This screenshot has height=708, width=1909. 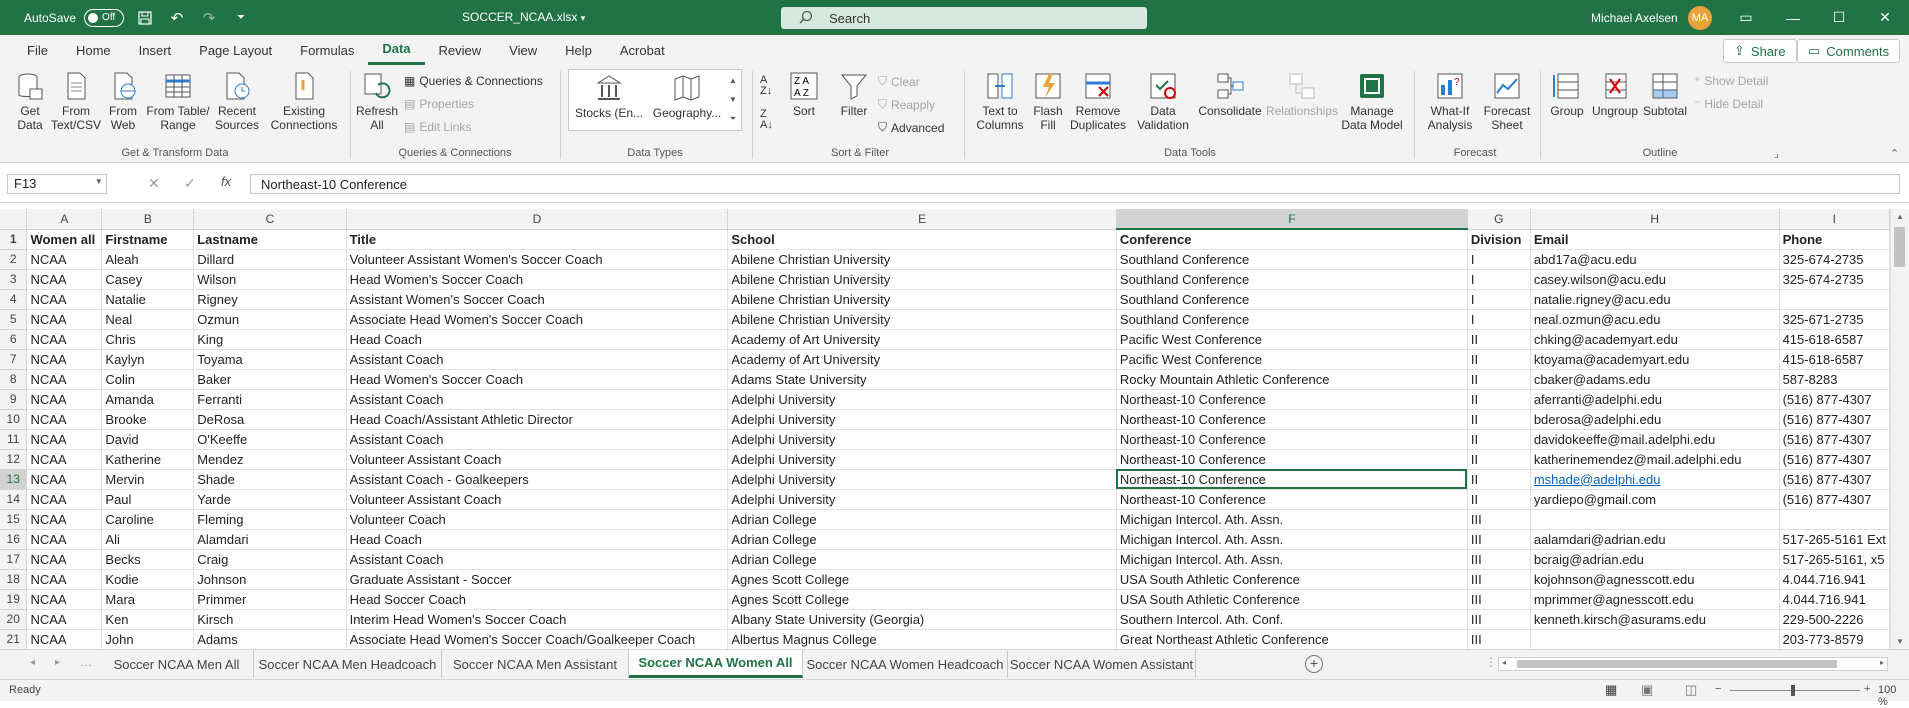 I want to click on cell-b4: Natalie, so click(x=148, y=299).